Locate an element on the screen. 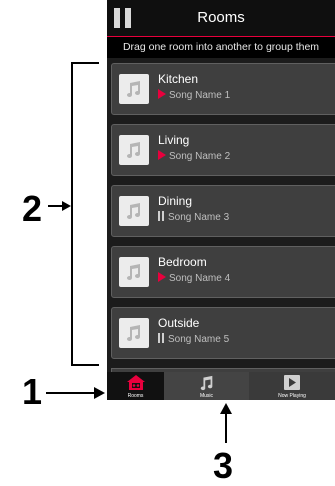 The height and width of the screenshot is (486, 335). song-line: Song Name 3 is located at coordinates (193, 217).